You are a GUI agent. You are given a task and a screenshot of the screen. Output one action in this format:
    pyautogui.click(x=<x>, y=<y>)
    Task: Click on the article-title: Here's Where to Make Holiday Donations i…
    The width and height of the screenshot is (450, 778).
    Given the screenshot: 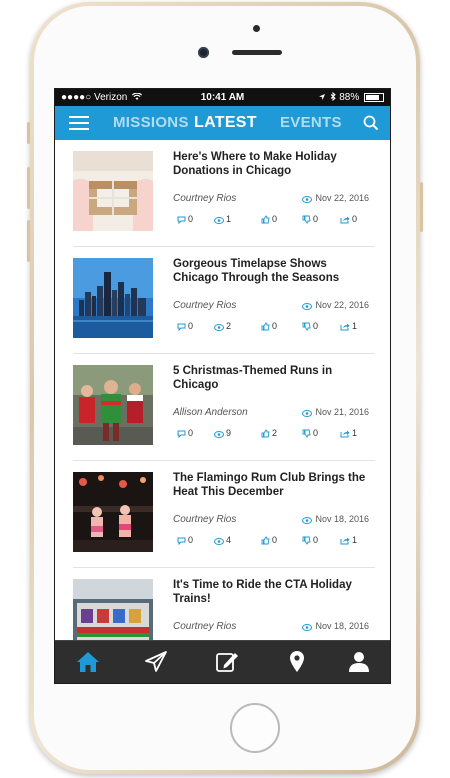 What is the action you would take?
    pyautogui.click(x=255, y=164)
    